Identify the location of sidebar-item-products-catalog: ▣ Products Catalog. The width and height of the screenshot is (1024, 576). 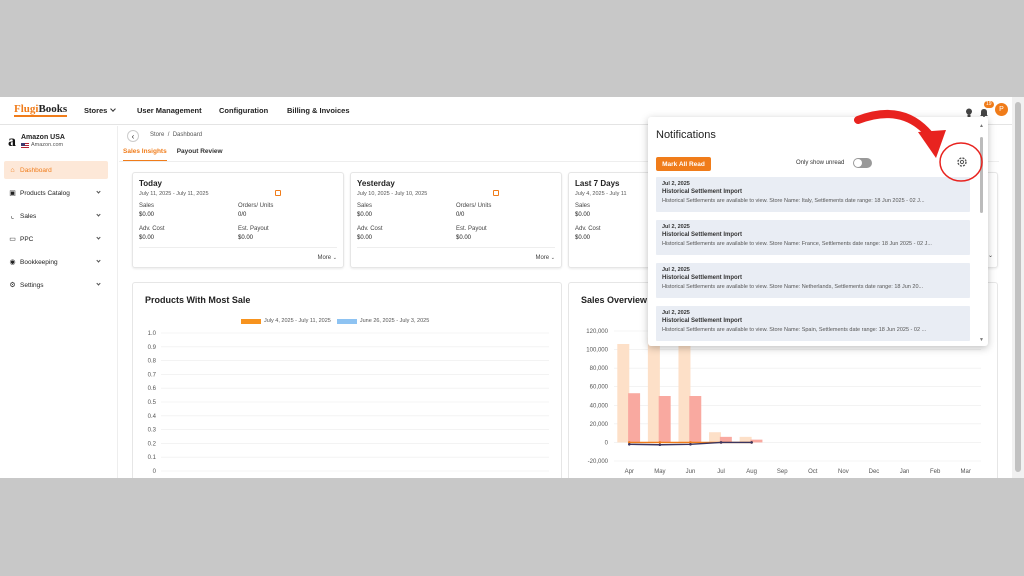
(56, 193).